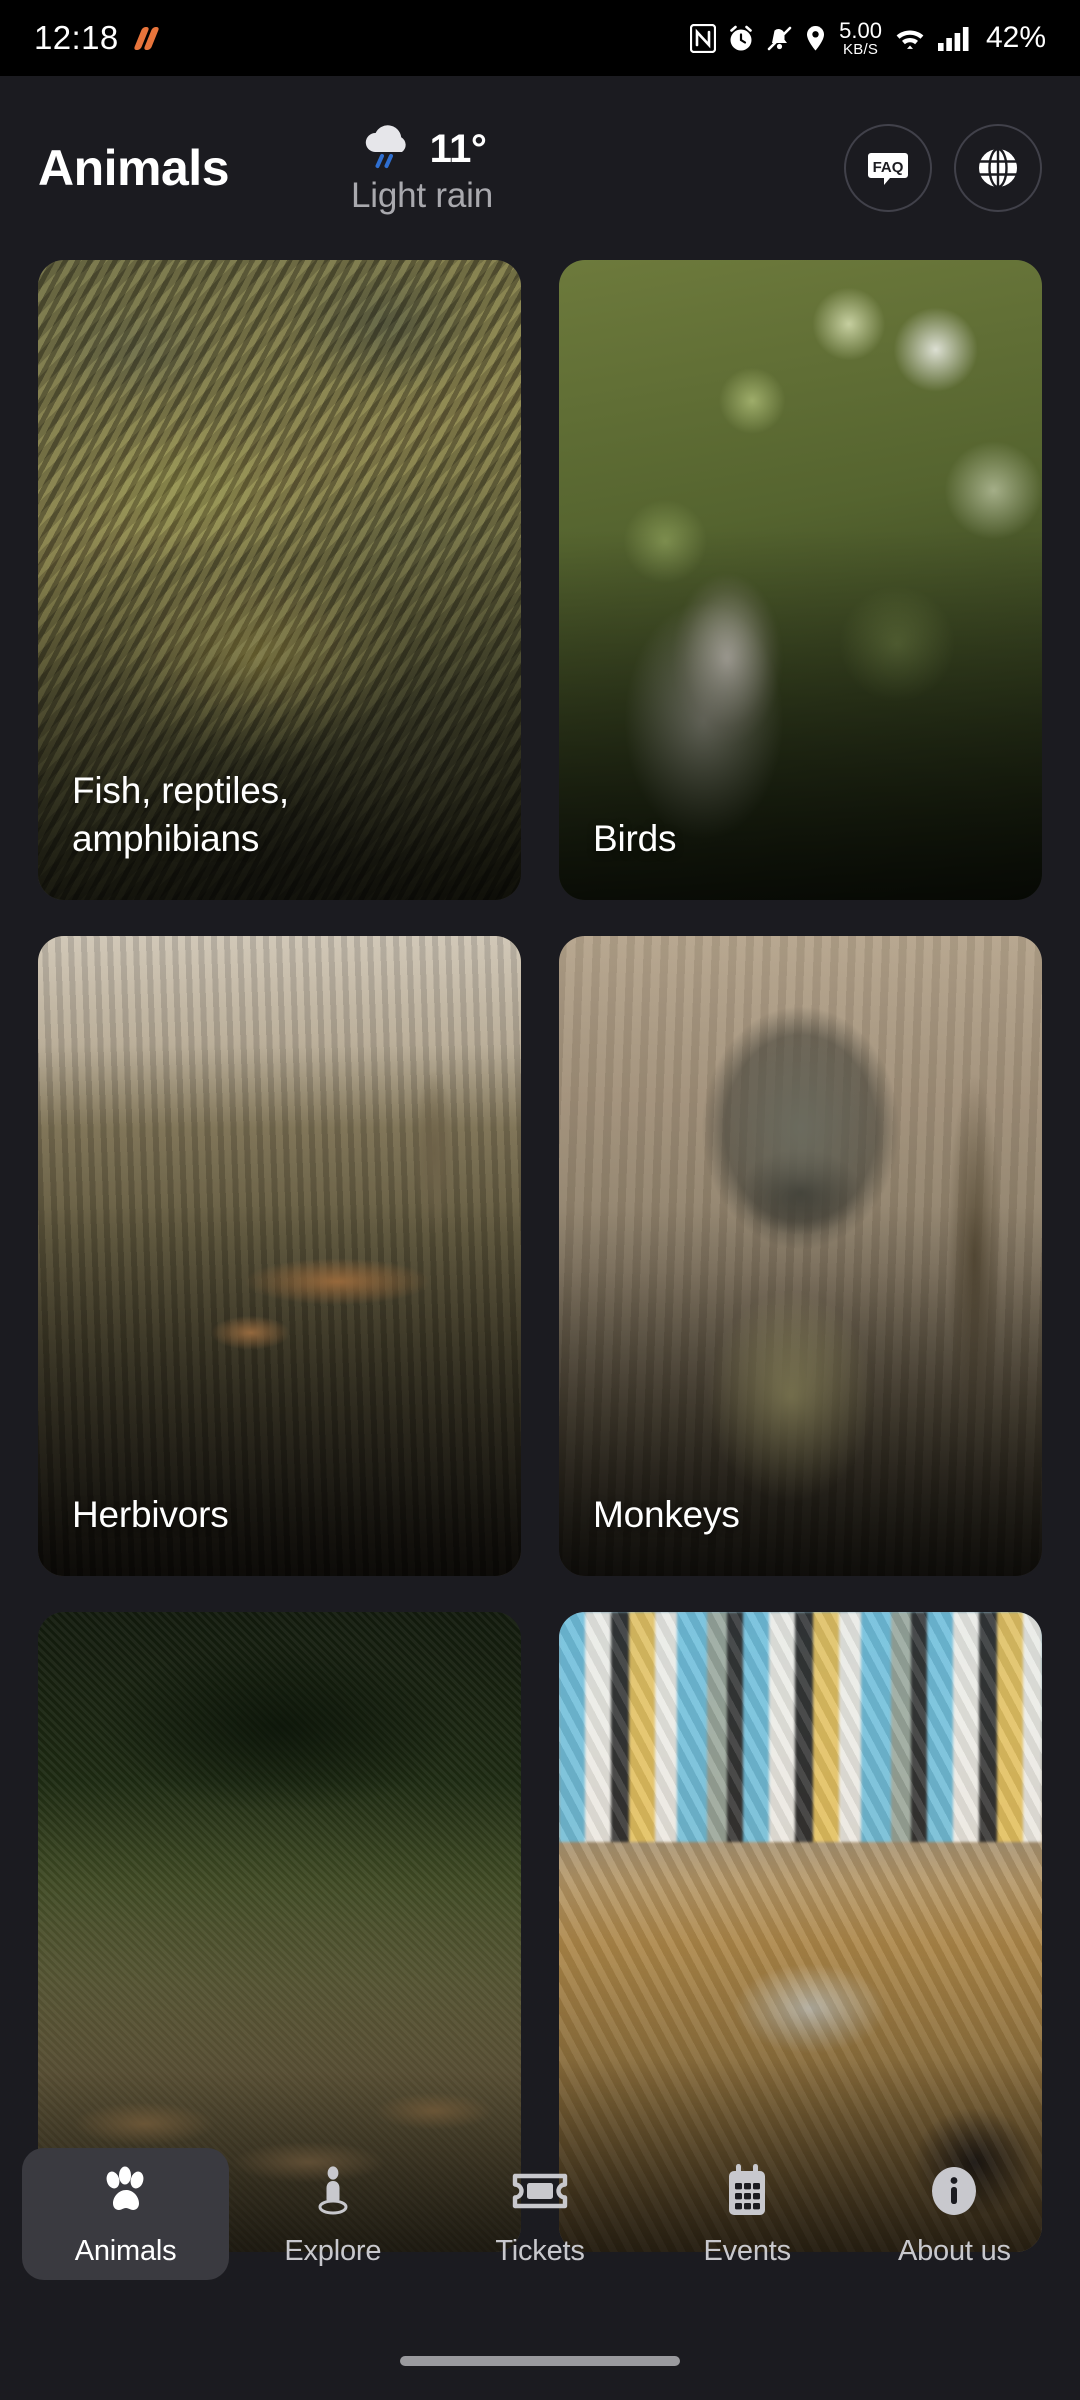 This screenshot has height=2400, width=1080. I want to click on weather-temperature: 11°, so click(458, 148).